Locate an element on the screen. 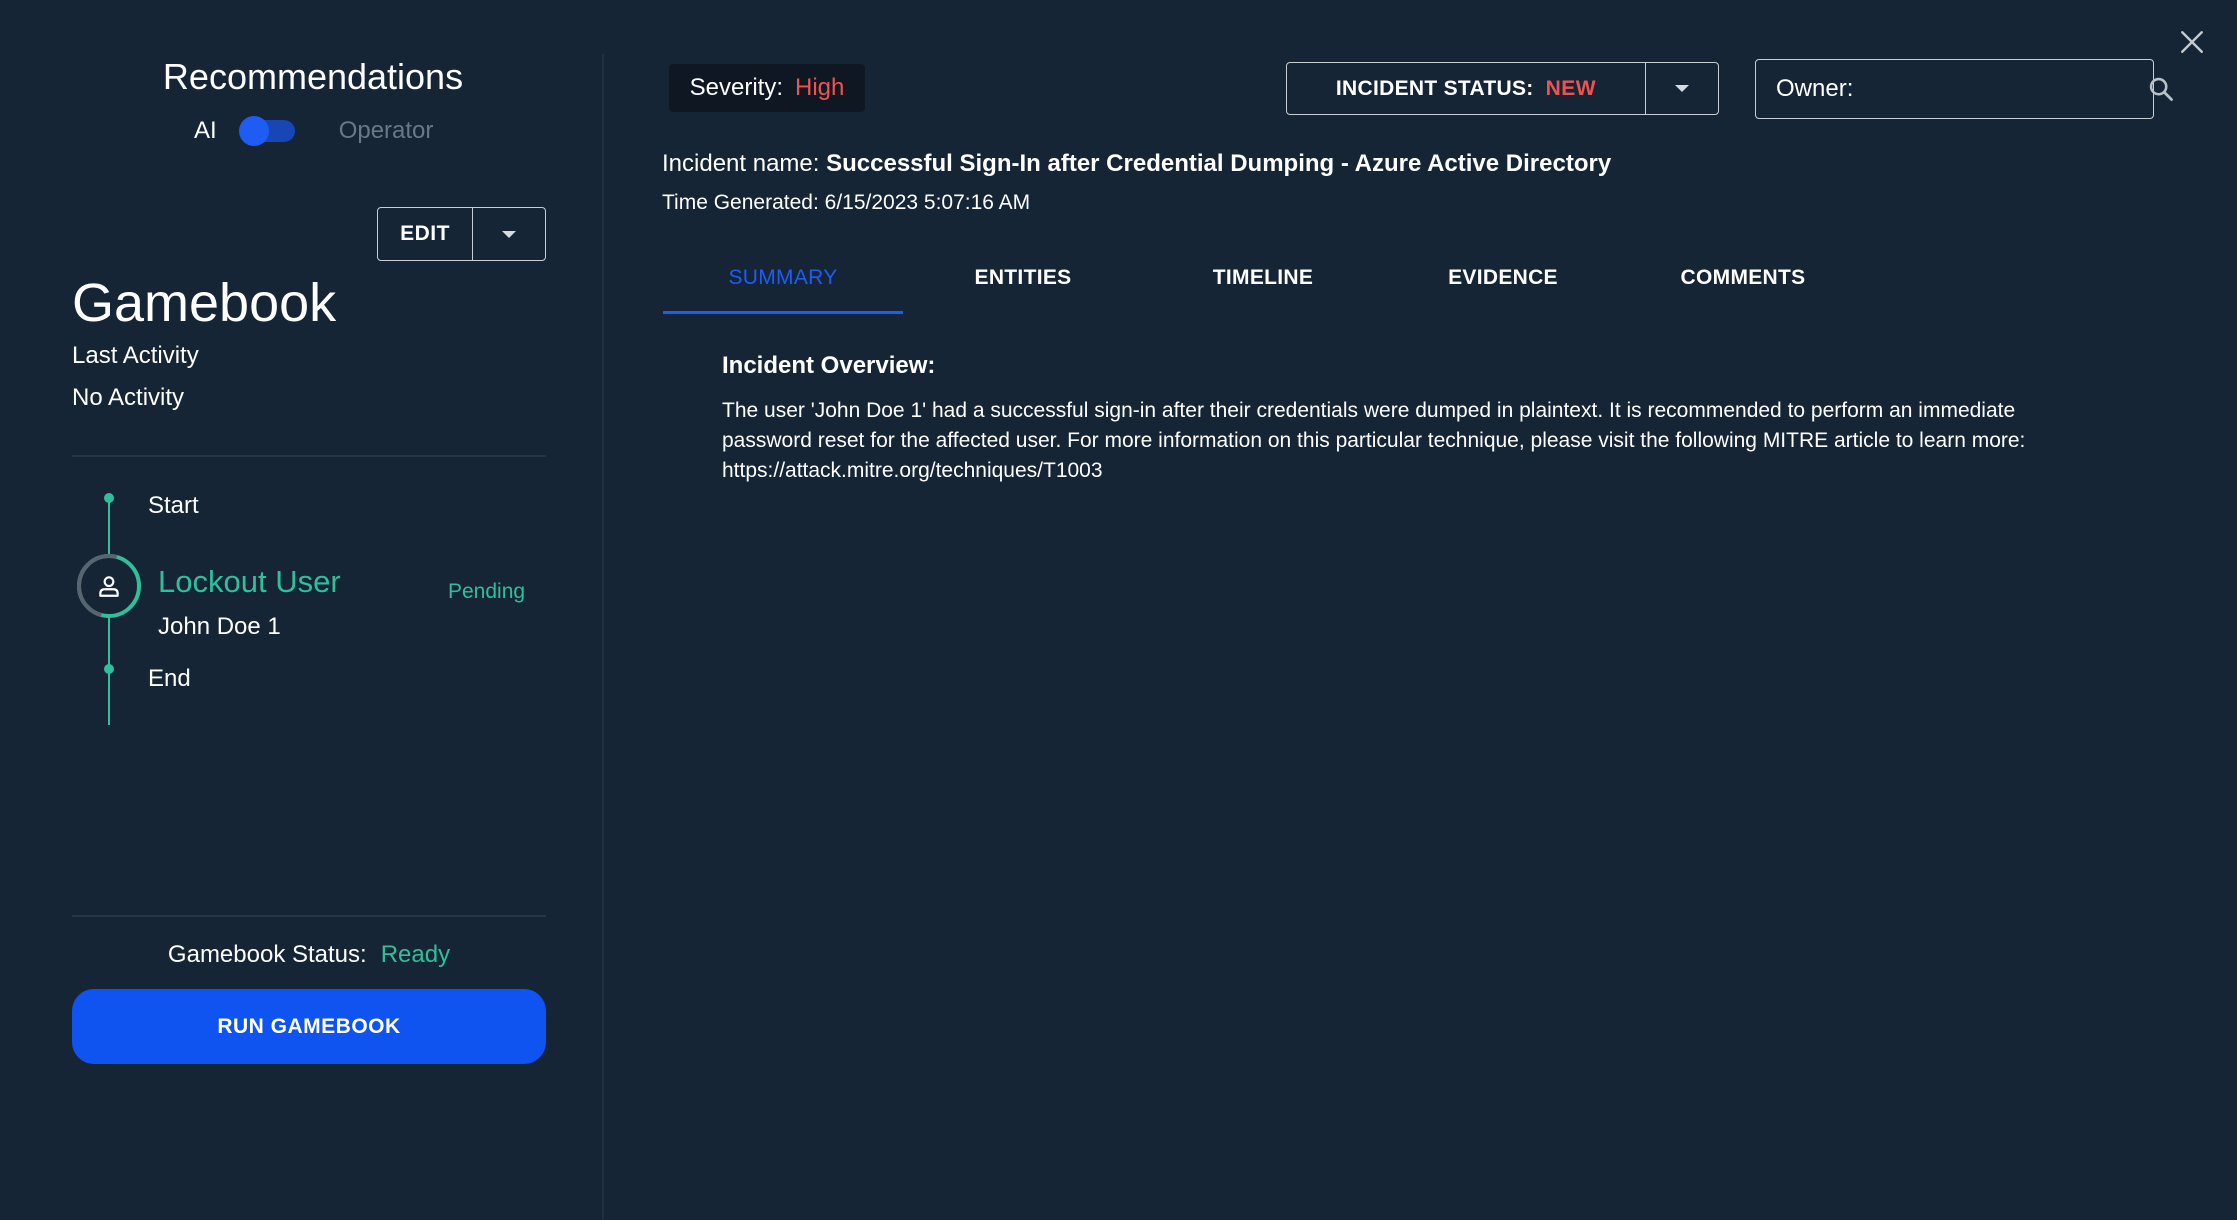 The image size is (2237, 1220). time-generated-label: Time Generated: is located at coordinates (740, 202).